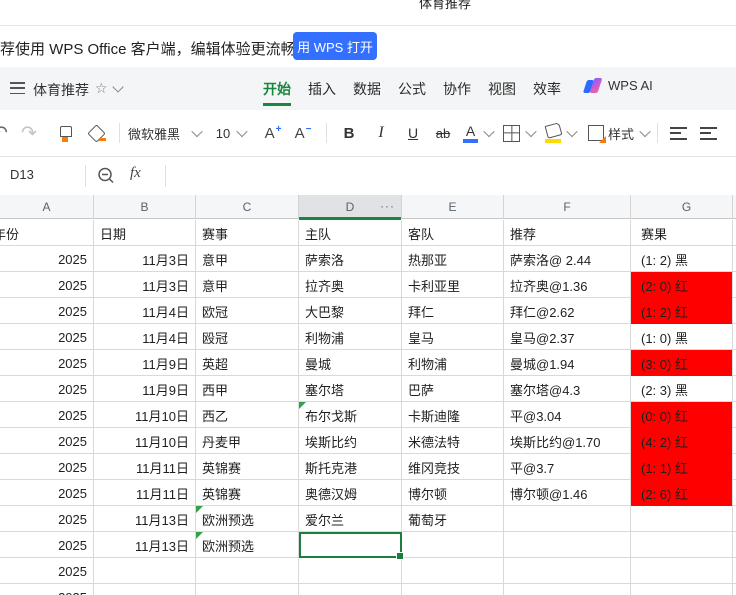 The height and width of the screenshot is (595, 736). What do you see at coordinates (350, 285) in the screenshot?
I see `sheet-cell: 拉齐奥` at bounding box center [350, 285].